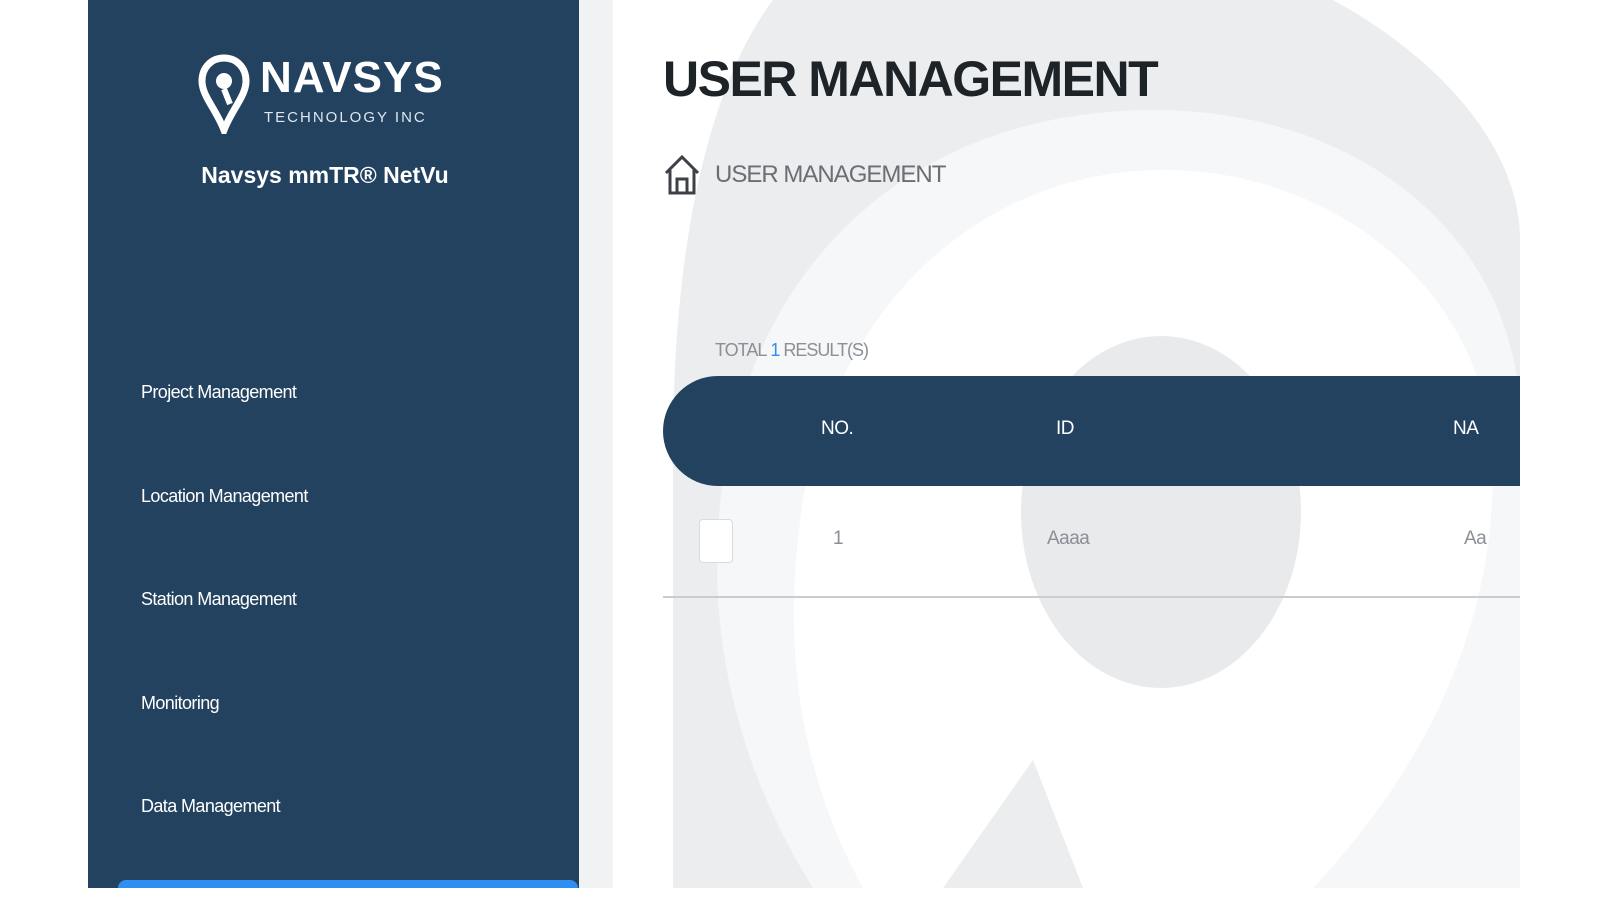 This screenshot has width=1599, height=900. What do you see at coordinates (1091, 431) in the screenshot?
I see `table-header: NO. ID NA` at bounding box center [1091, 431].